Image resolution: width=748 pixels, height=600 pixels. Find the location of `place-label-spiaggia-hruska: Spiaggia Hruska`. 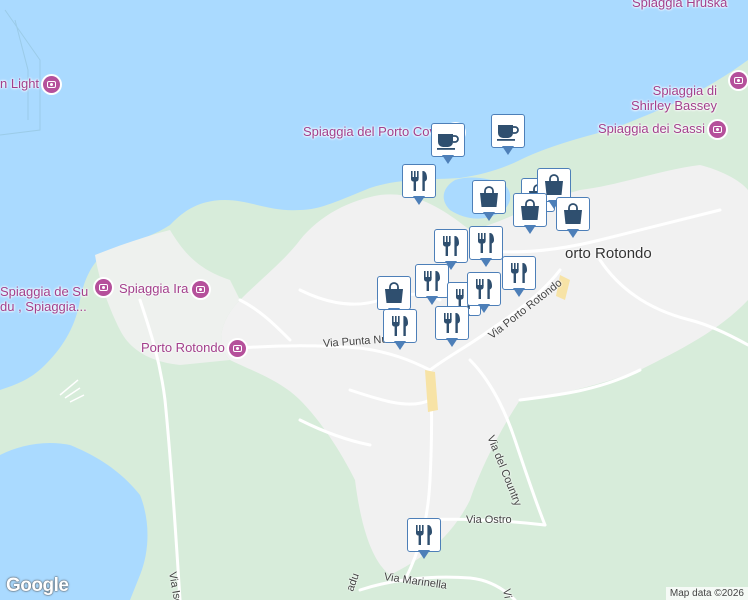

place-label-spiaggia-hruska: Spiaggia Hruska is located at coordinates (679, 5).